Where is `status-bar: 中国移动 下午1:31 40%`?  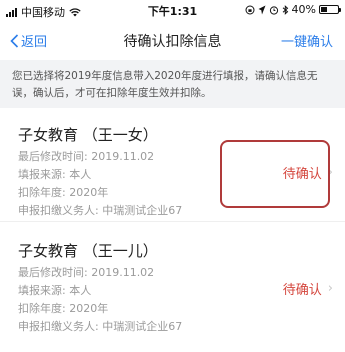 status-bar: 中国移动 下午1:31 40% is located at coordinates (172, 10).